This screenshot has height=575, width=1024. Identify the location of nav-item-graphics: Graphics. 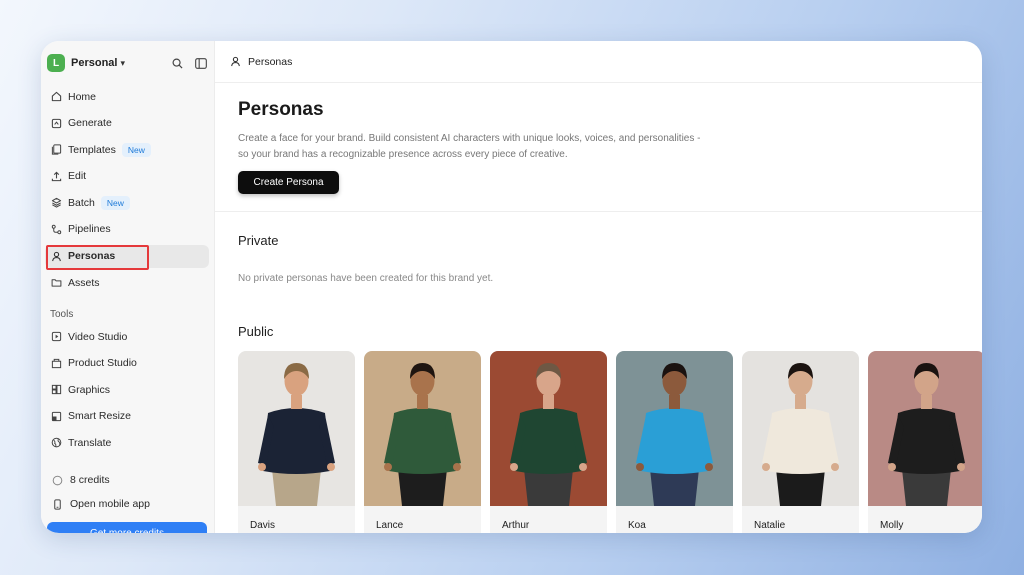
(127, 389).